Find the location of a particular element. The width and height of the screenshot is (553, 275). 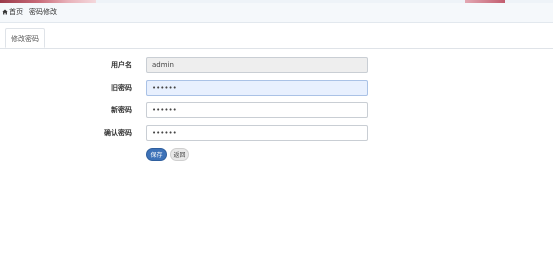

new-password-row: 新密码 is located at coordinates (276, 110).